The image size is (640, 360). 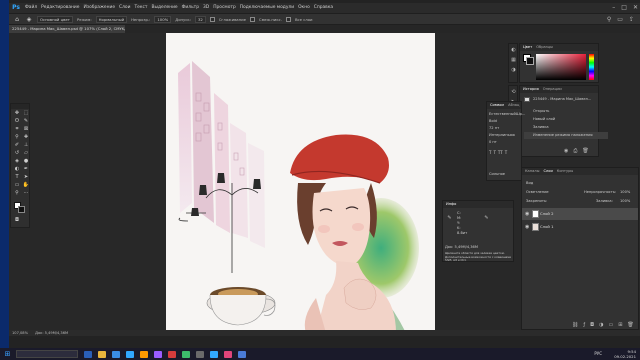 I want to click on menu-edit: Редактирование, so click(x=60, y=8).